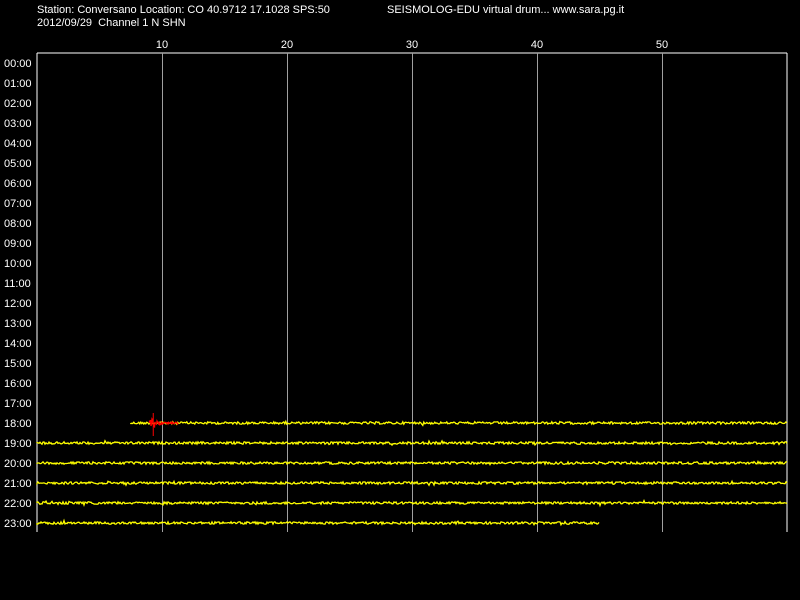  What do you see at coordinates (18, 404) in the screenshot?
I see `row-time-label: 17:00` at bounding box center [18, 404].